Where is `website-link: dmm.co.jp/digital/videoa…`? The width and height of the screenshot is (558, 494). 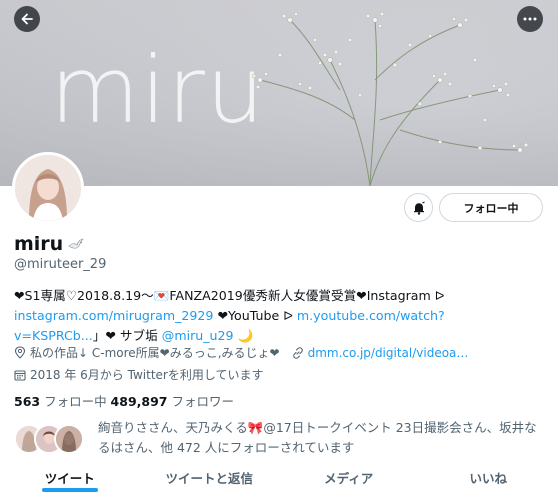
website-link: dmm.co.jp/digital/videoa… is located at coordinates (388, 353).